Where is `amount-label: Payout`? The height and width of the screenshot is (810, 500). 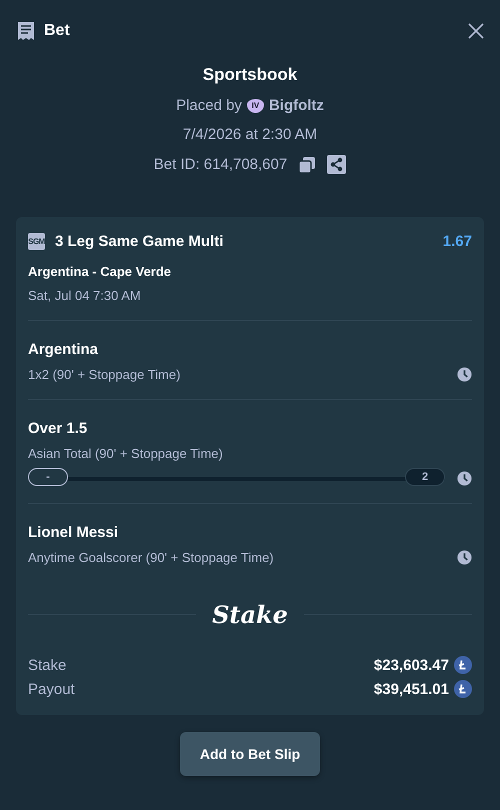 amount-label: Payout is located at coordinates (51, 689).